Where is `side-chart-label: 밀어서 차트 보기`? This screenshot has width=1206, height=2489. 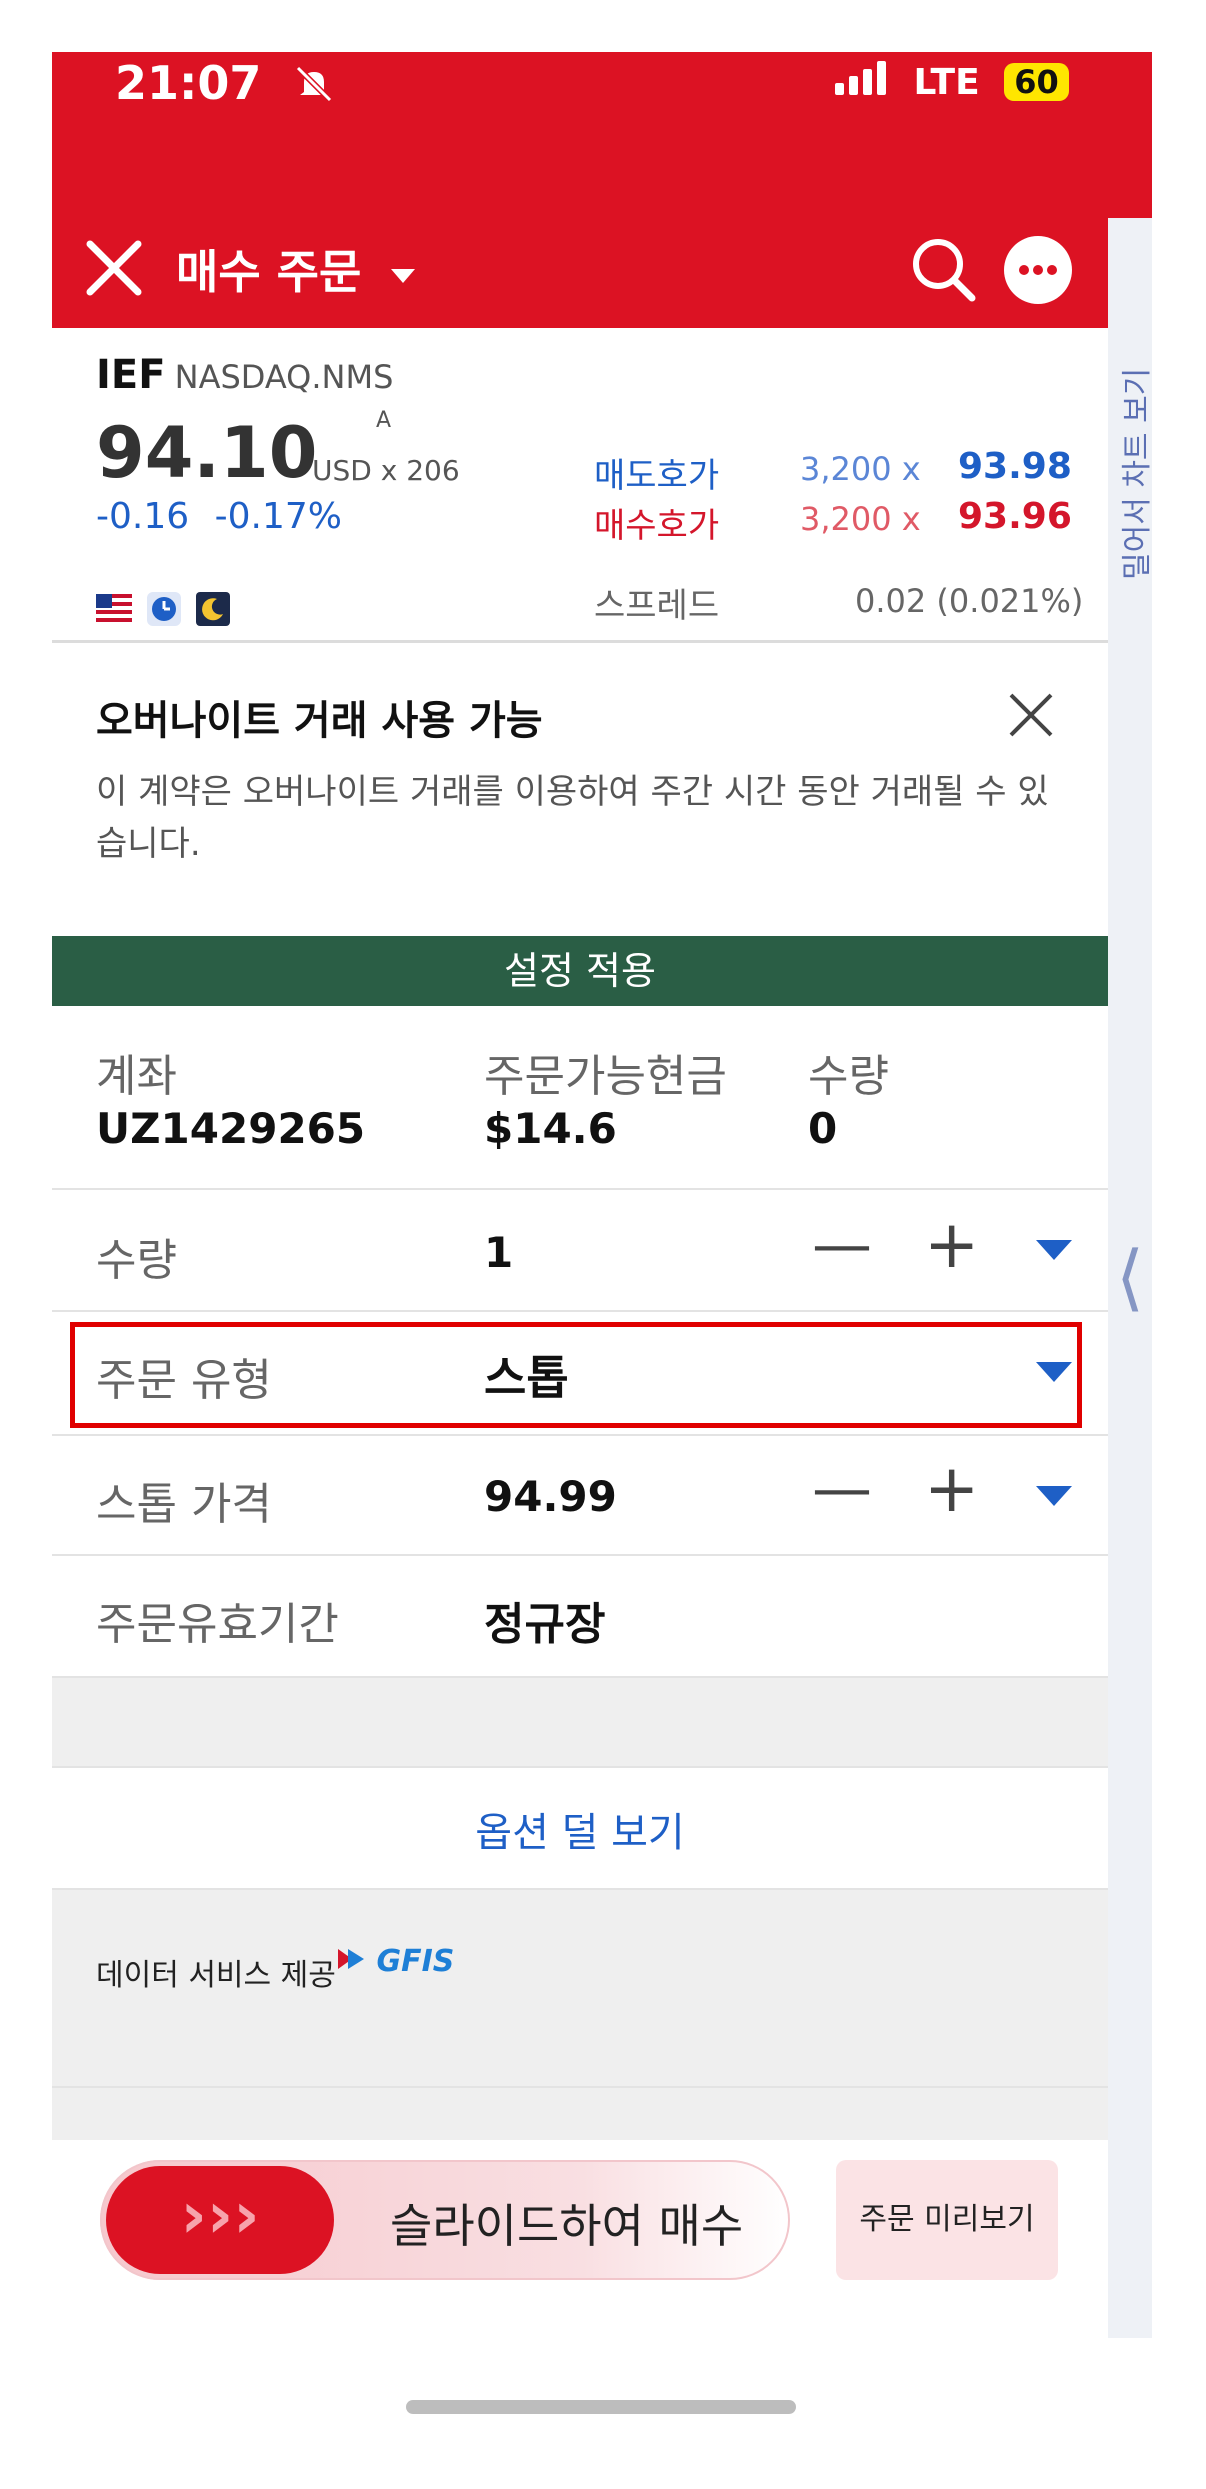
side-chart-label: 밀어서 차트 보기 is located at coordinates (1137, 473).